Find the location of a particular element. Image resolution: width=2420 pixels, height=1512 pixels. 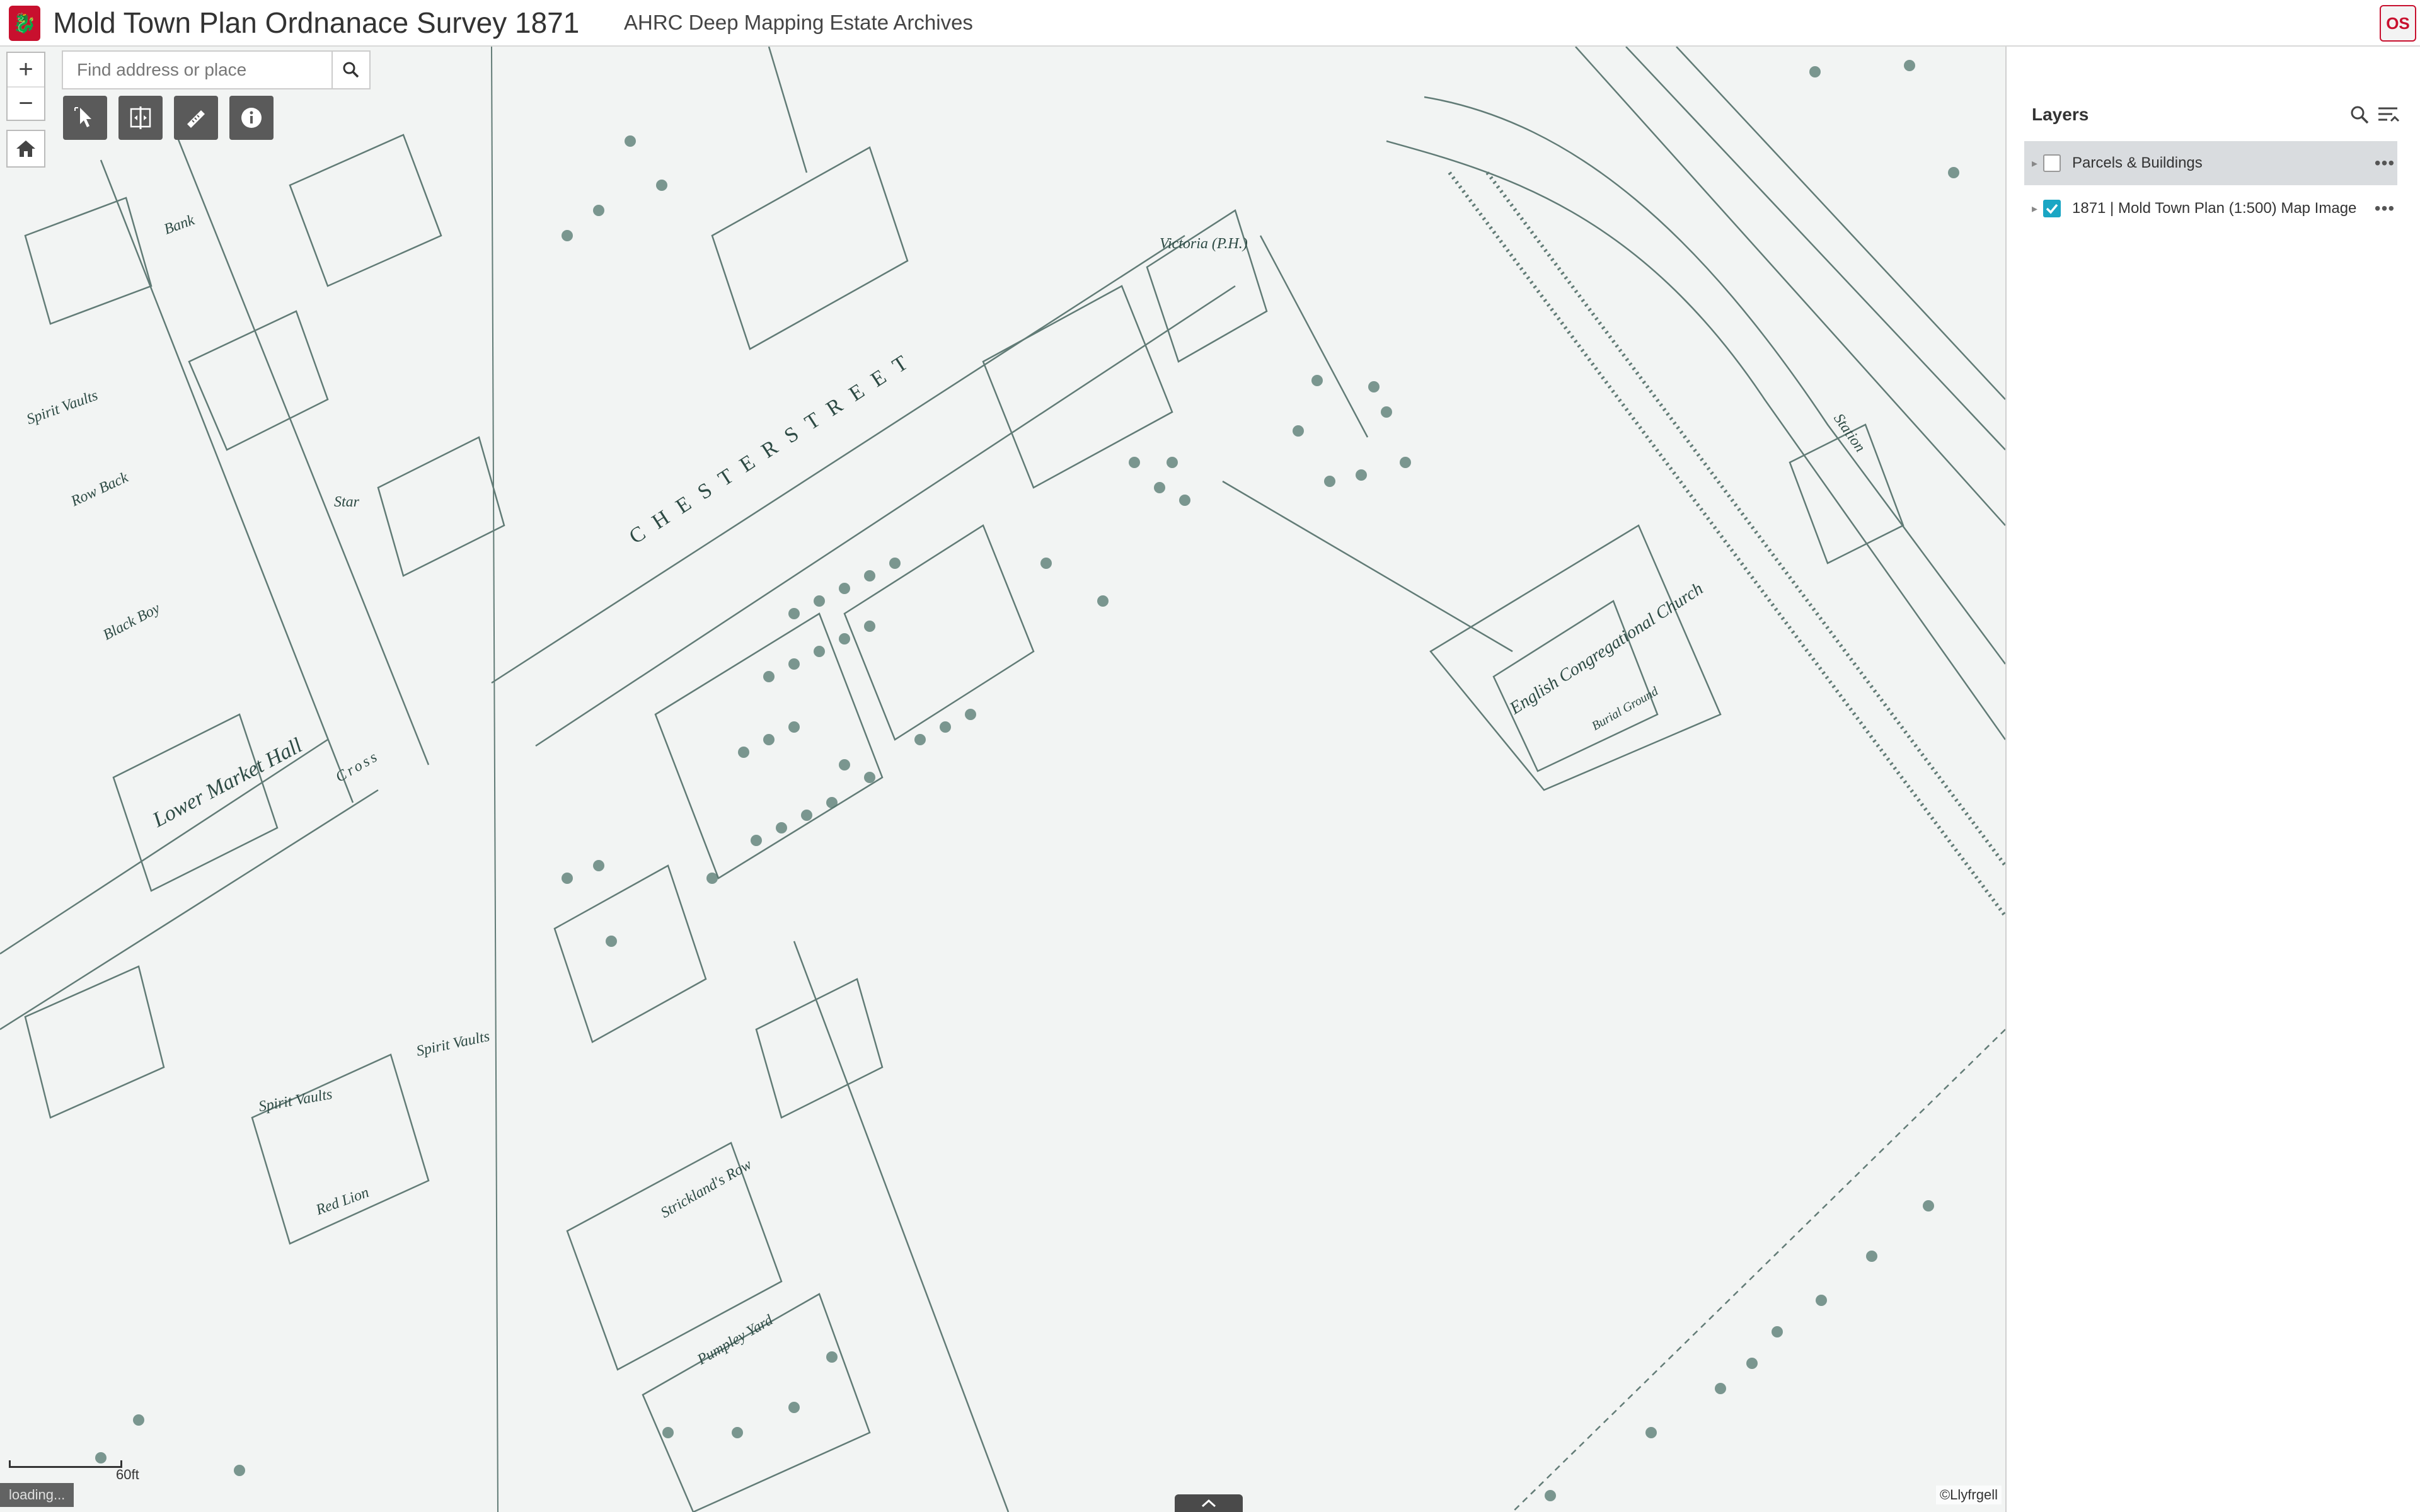

search-widget is located at coordinates (217, 69).